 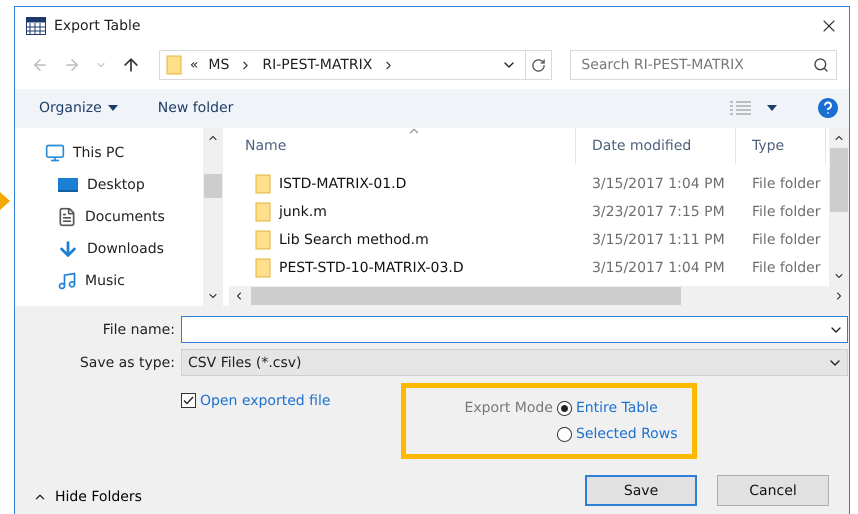 I want to click on nav-item: Desktop, so click(x=130, y=185).